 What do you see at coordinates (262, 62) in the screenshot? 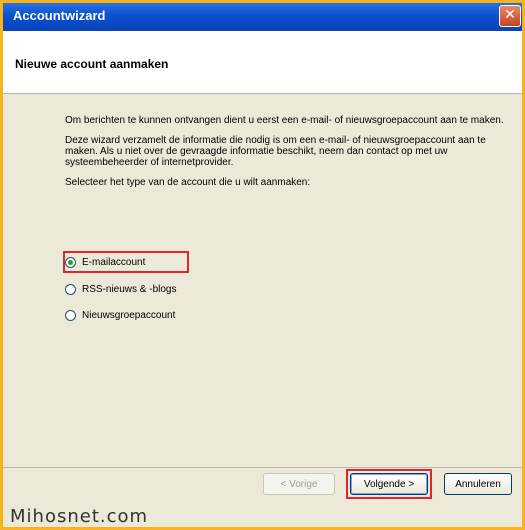
I see `wizard-header: Nieuwe account aanmaken` at bounding box center [262, 62].